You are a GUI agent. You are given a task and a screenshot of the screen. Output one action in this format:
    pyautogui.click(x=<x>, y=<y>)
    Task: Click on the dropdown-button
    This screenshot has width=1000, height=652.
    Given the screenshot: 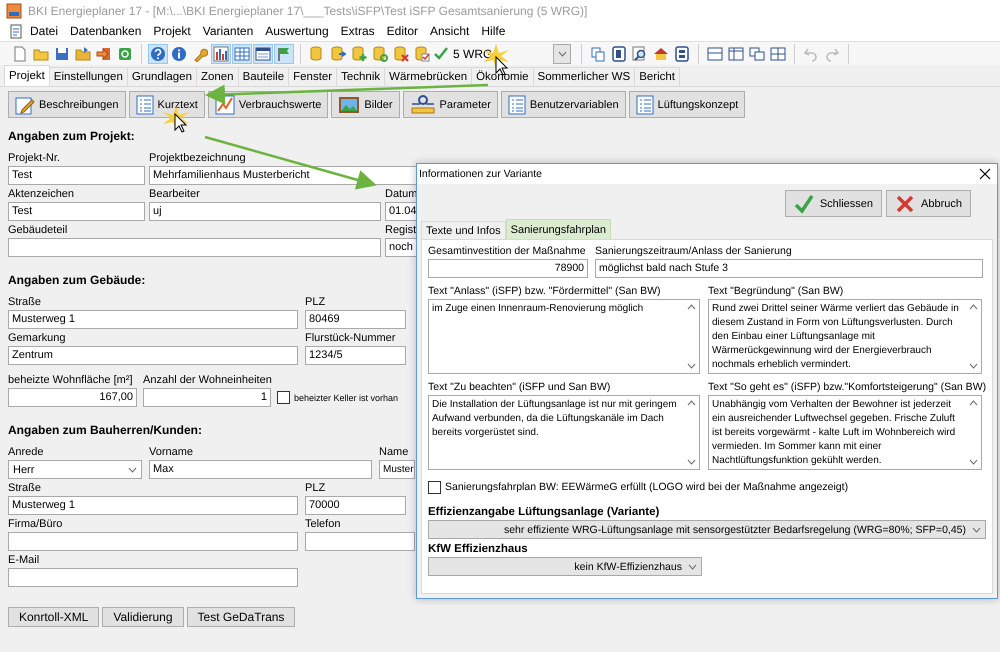 What is the action you would take?
    pyautogui.click(x=562, y=54)
    